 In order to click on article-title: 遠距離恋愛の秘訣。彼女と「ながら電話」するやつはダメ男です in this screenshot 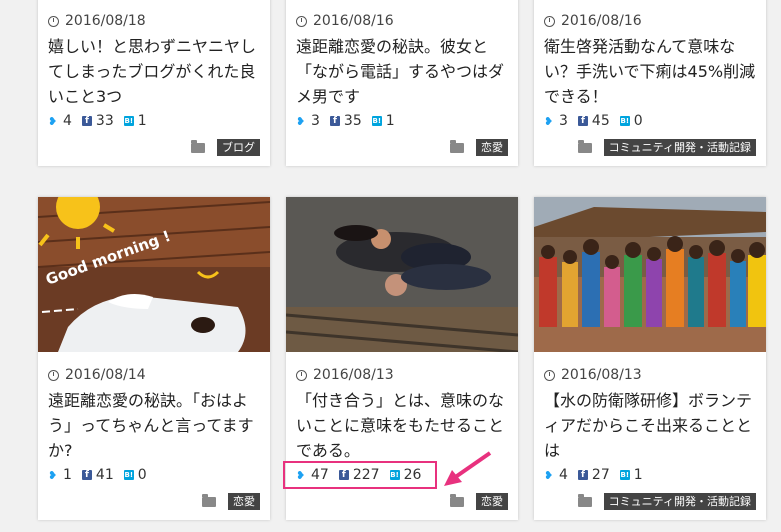, I will do `click(402, 71)`.